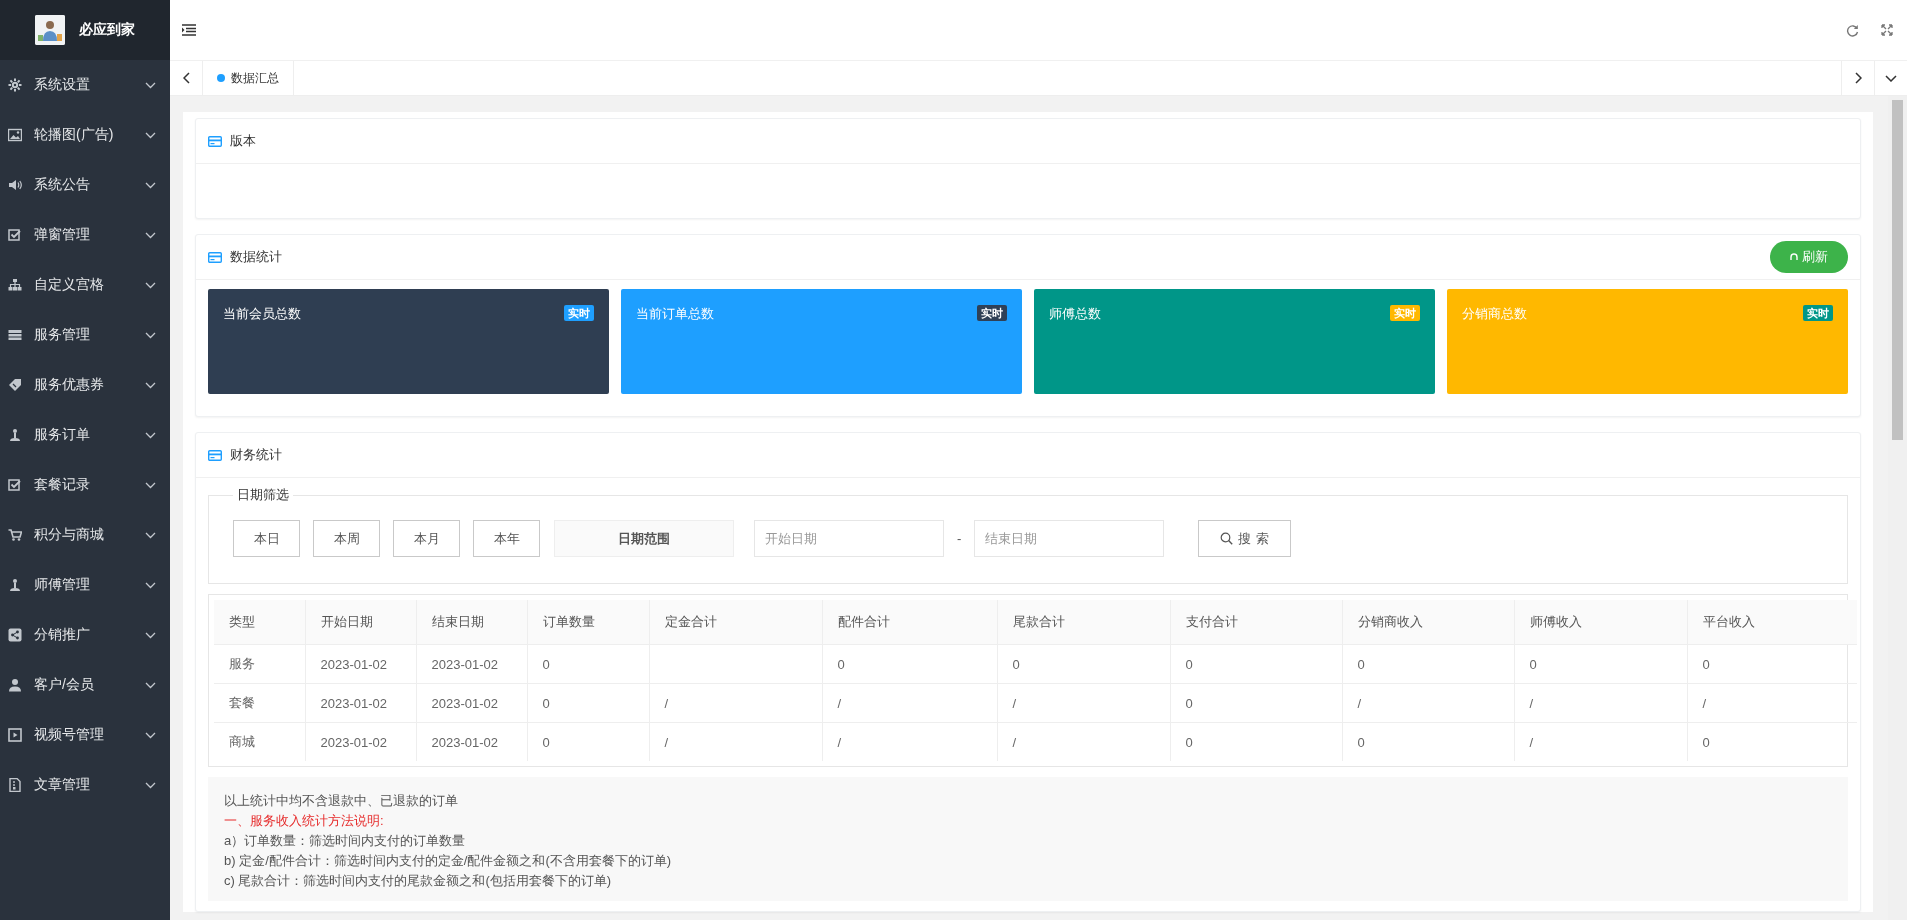  What do you see at coordinates (1494, 314) in the screenshot?
I see `tile-title: 分销商总数` at bounding box center [1494, 314].